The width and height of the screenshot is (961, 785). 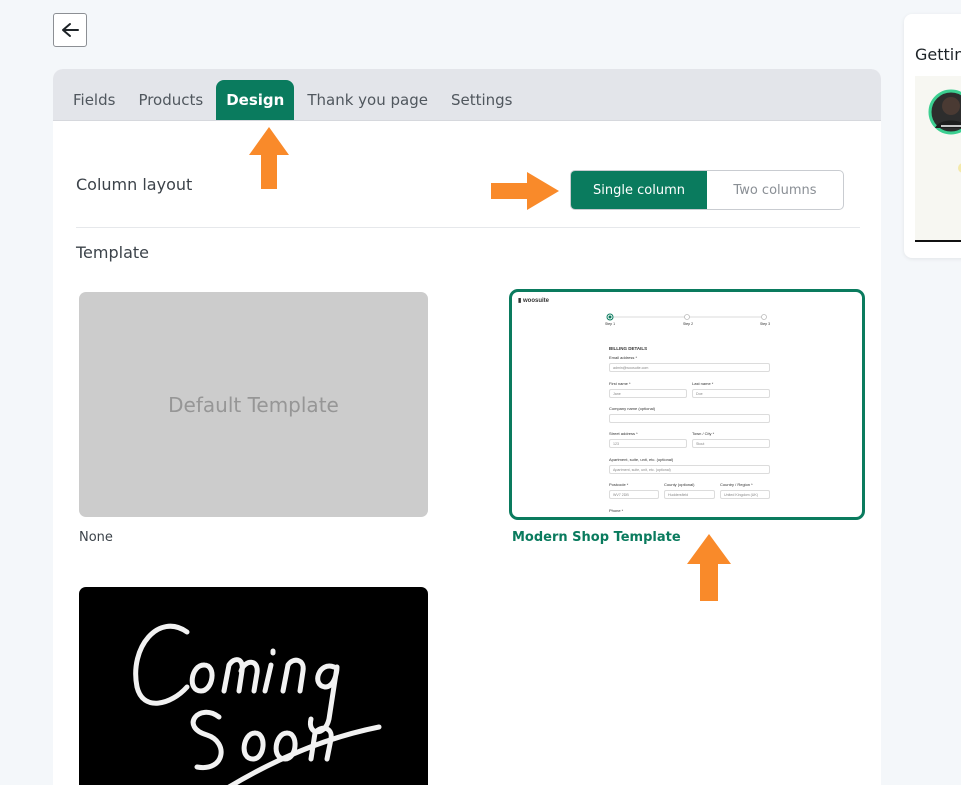 What do you see at coordinates (689, 494) in the screenshot?
I see `county-field-preview: Huddersfield` at bounding box center [689, 494].